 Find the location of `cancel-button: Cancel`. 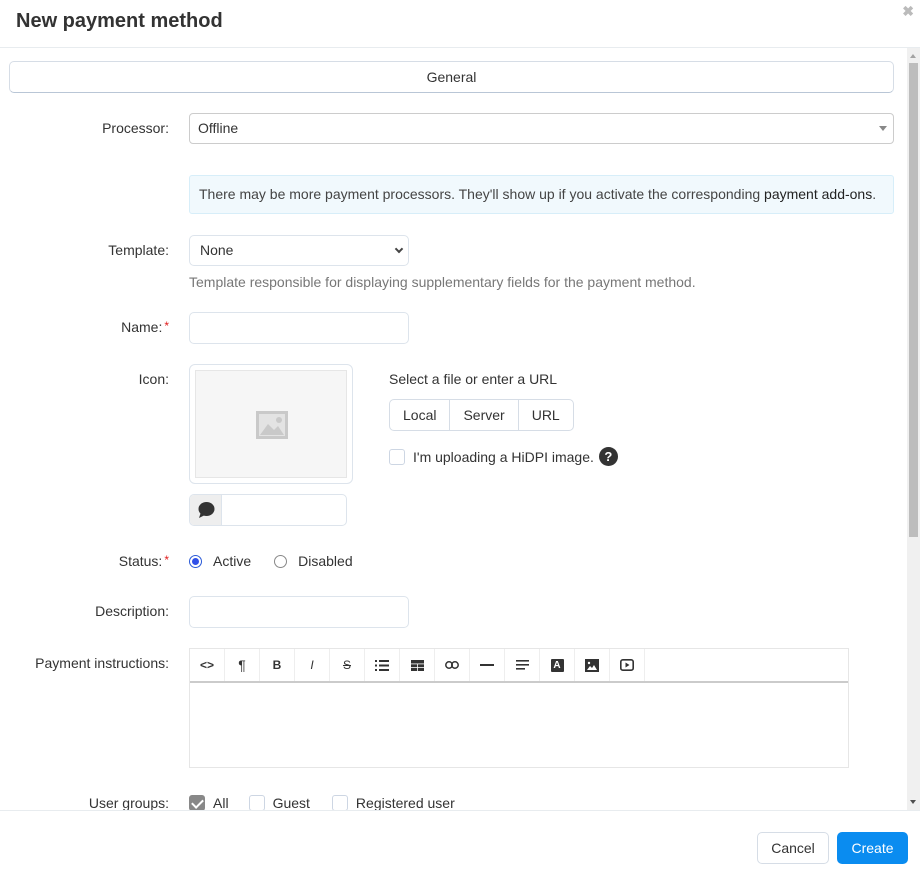

cancel-button: Cancel is located at coordinates (793, 848).